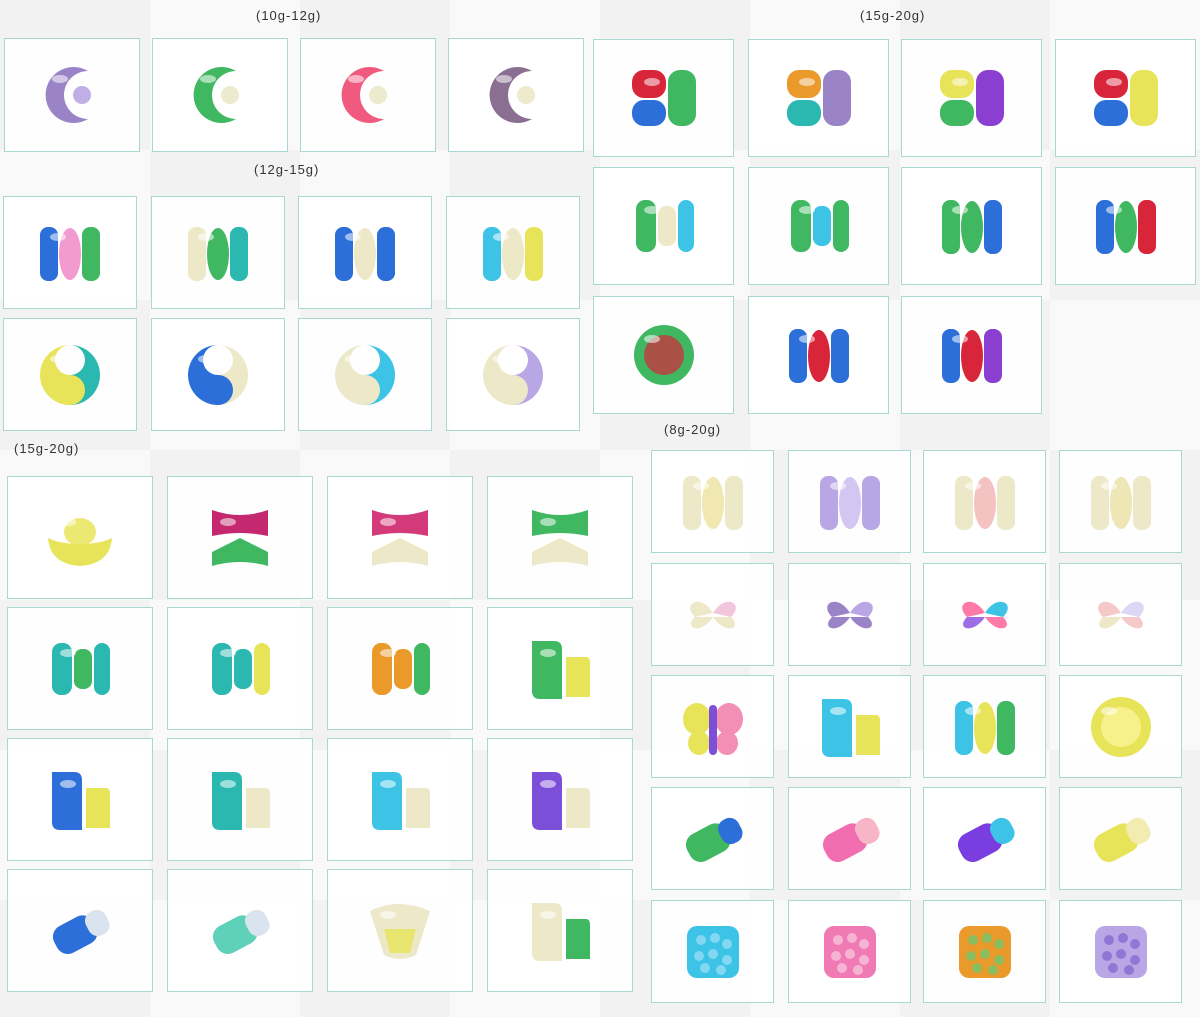 The height and width of the screenshot is (1017, 1200). I want to click on section-label-s2: (12g-15g), so click(287, 169).